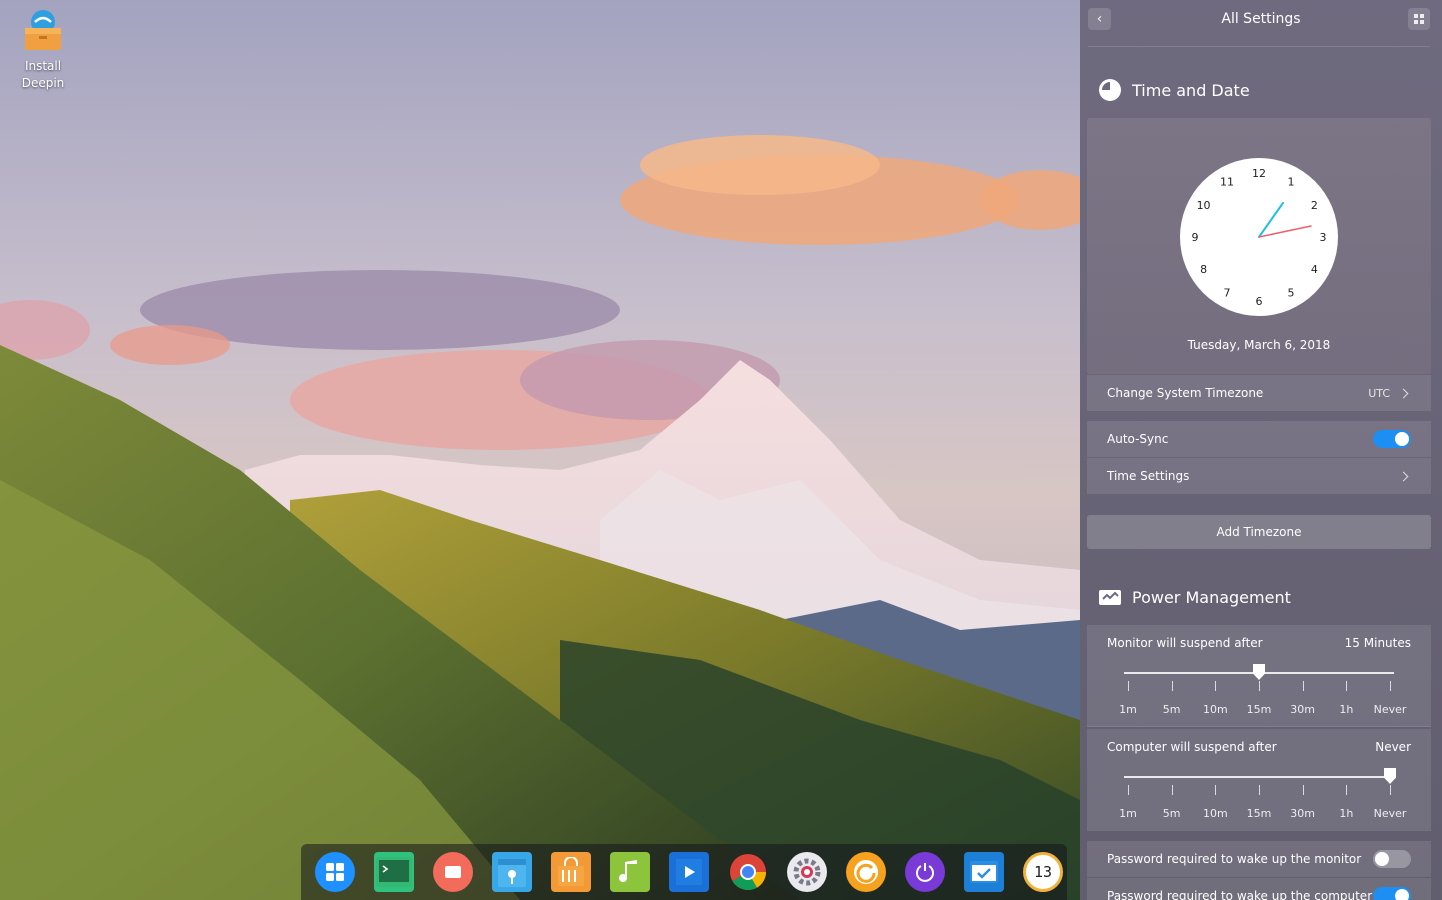  What do you see at coordinates (1259, 345) in the screenshot?
I see `current-date: Tuesday, March 6, 2018` at bounding box center [1259, 345].